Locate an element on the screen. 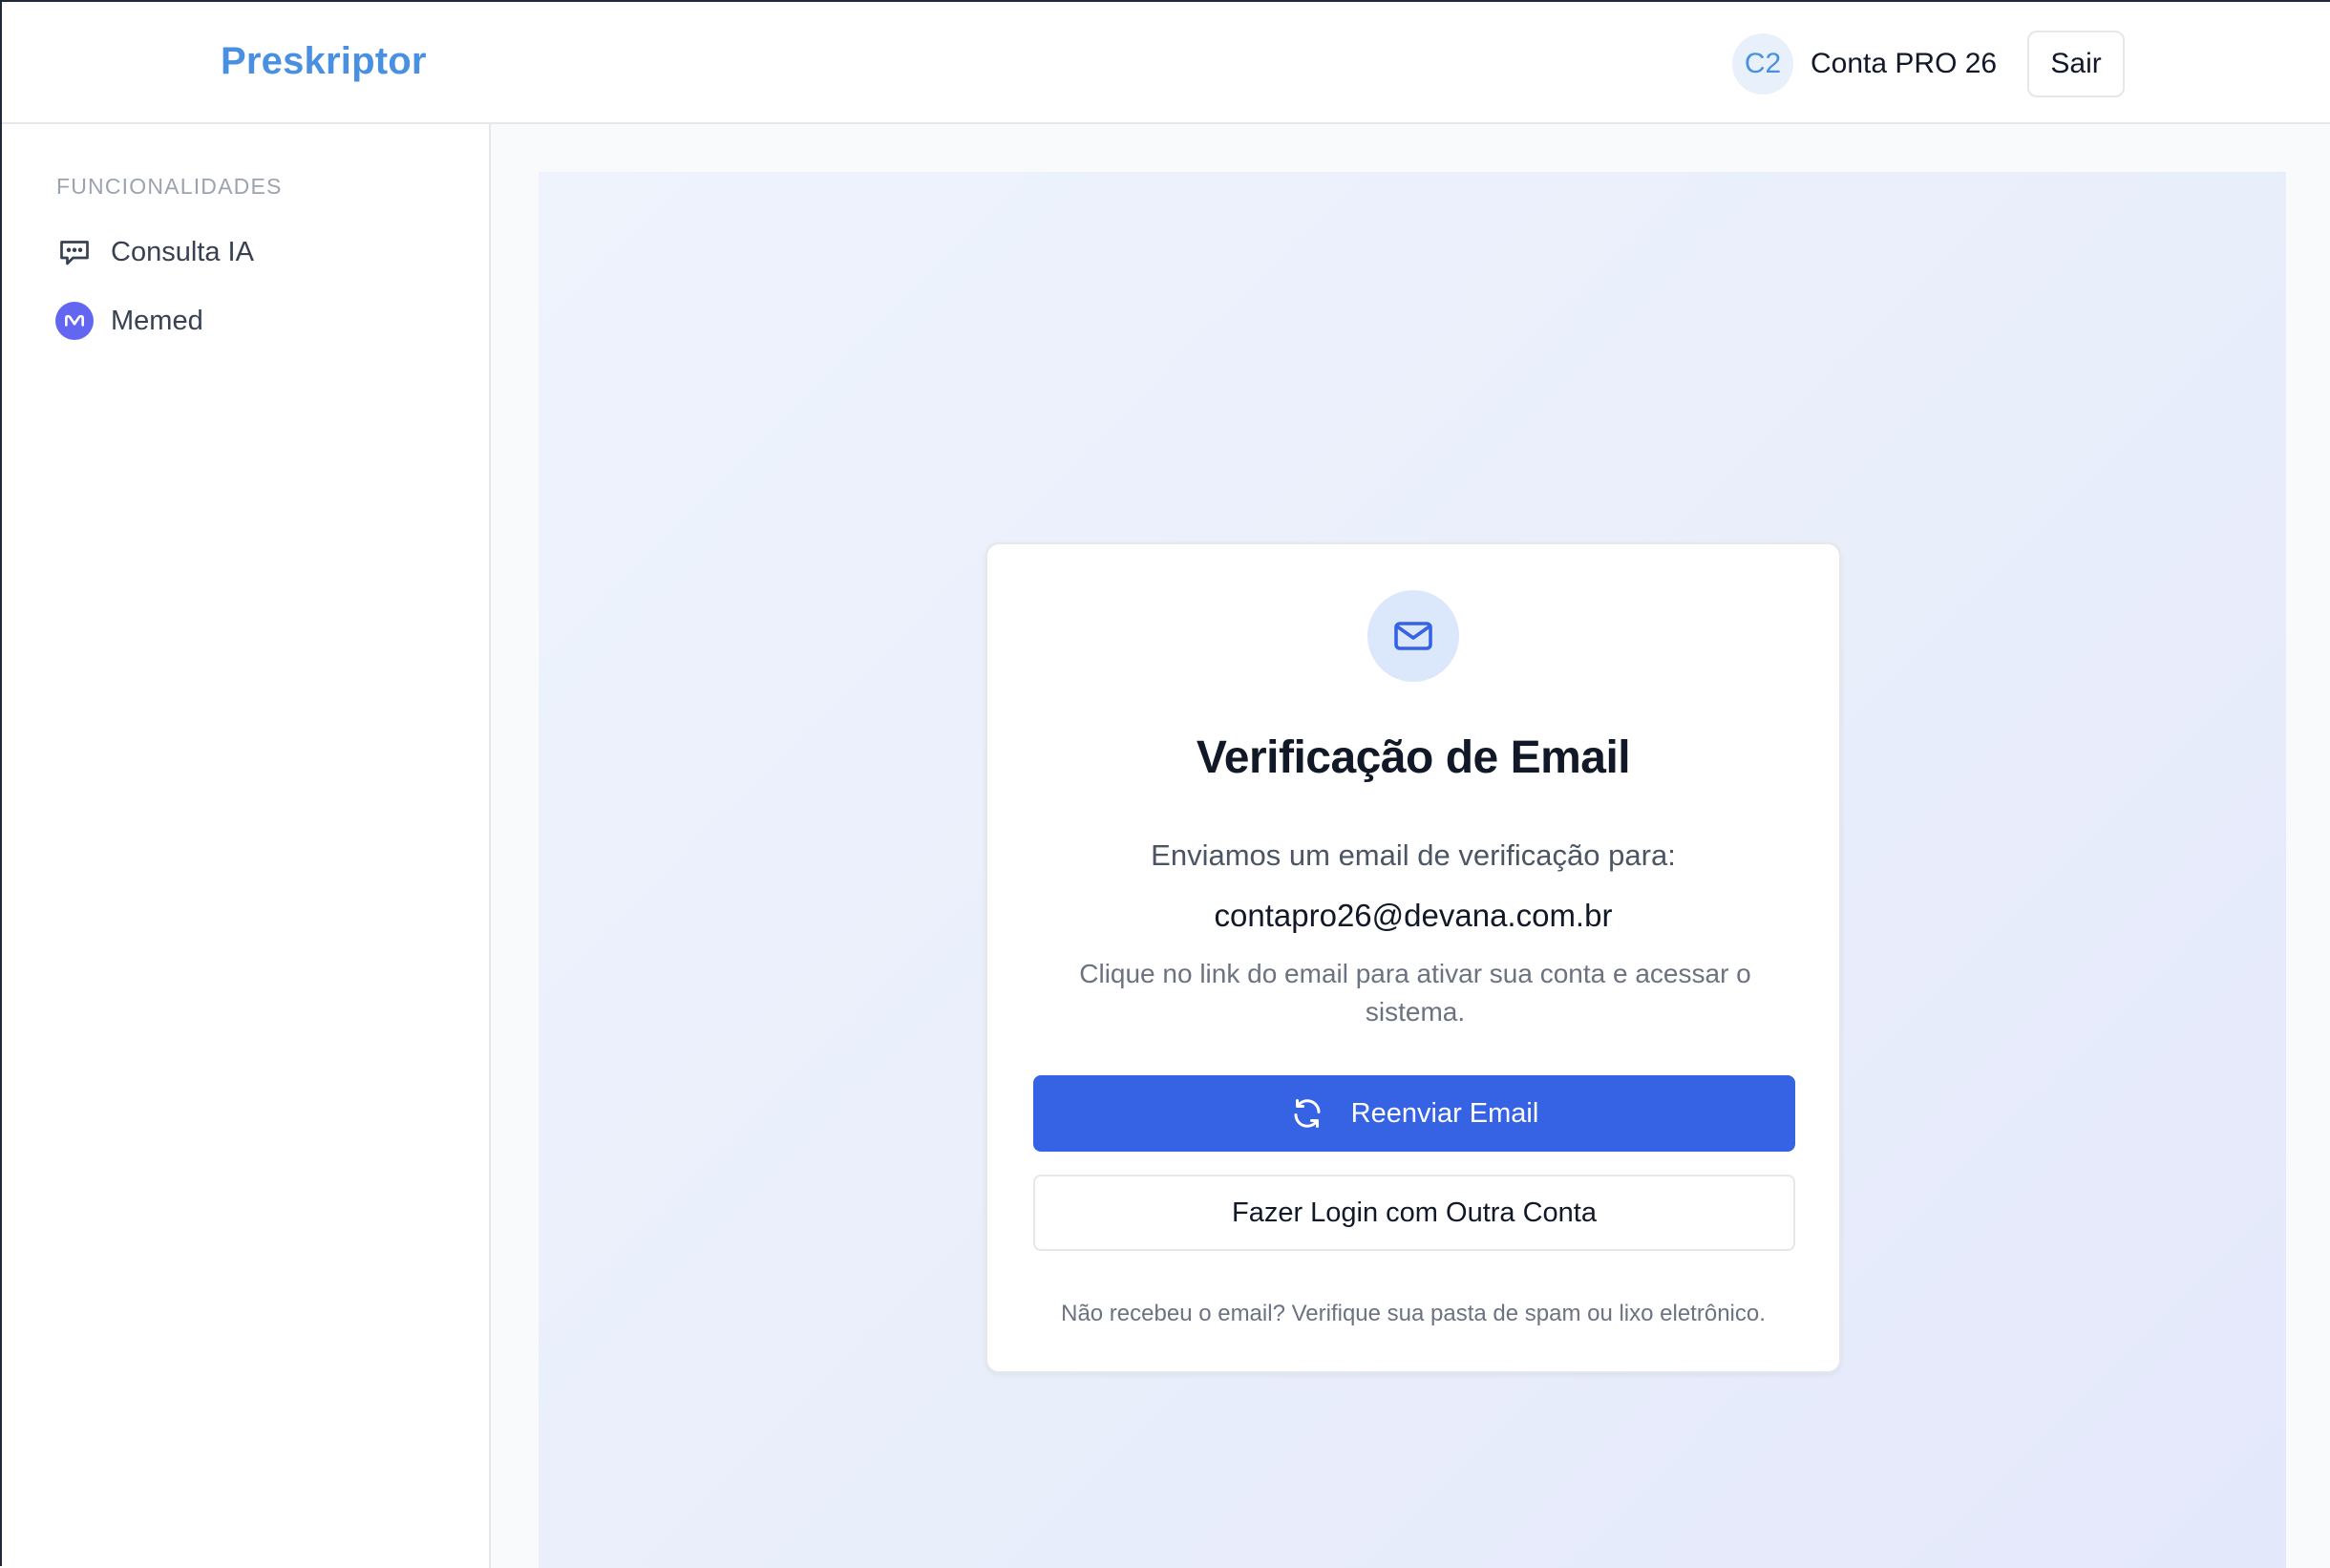 The width and height of the screenshot is (2330, 1568). resend-email-label: Reenviar Email is located at coordinates (1444, 1113).